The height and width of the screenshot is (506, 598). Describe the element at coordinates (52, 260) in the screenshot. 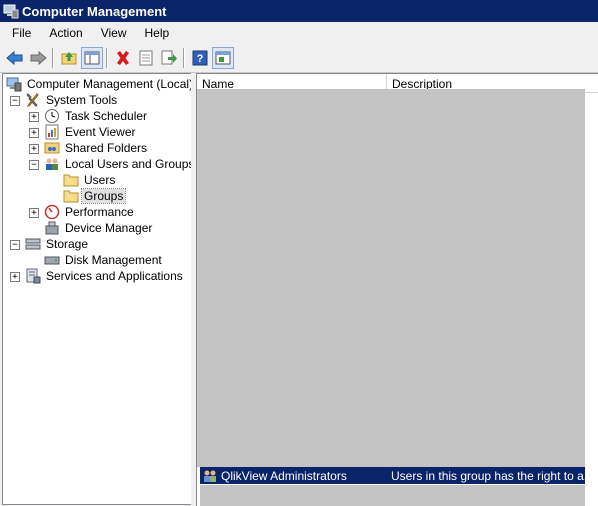

I see `disk-icon` at that location.